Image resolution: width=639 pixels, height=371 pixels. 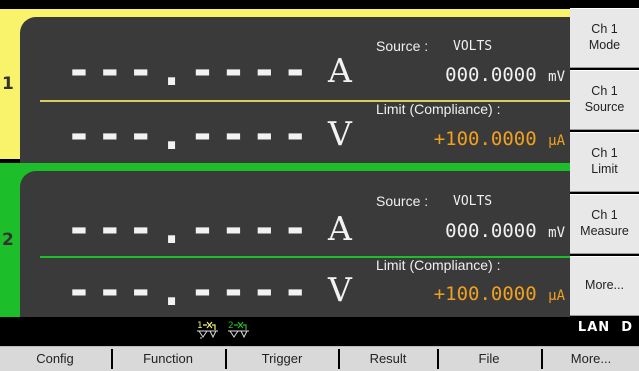 What do you see at coordinates (438, 109) in the screenshot?
I see `channel-1-limit-label: Limit (Compliance) :` at bounding box center [438, 109].